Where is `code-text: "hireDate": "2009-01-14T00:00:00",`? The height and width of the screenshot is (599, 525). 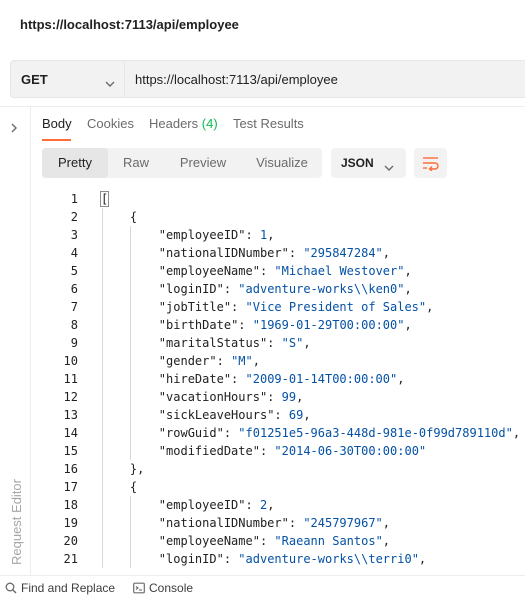
code-text: "hireDate": "2009-01-14T00:00:00", is located at coordinates (281, 379).